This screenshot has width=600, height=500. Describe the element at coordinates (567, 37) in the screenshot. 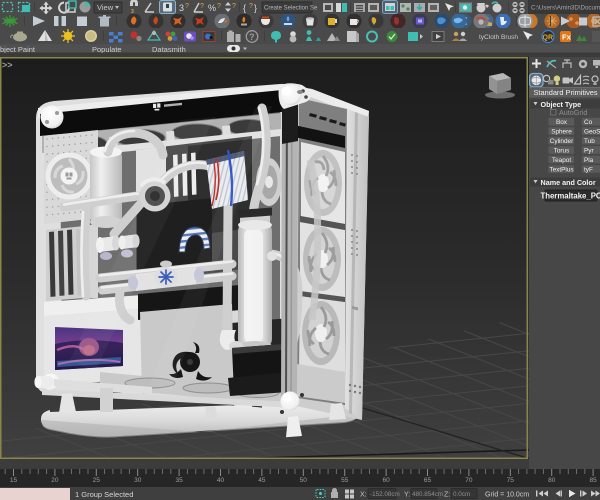

I see `svg-text: Fx` at that location.